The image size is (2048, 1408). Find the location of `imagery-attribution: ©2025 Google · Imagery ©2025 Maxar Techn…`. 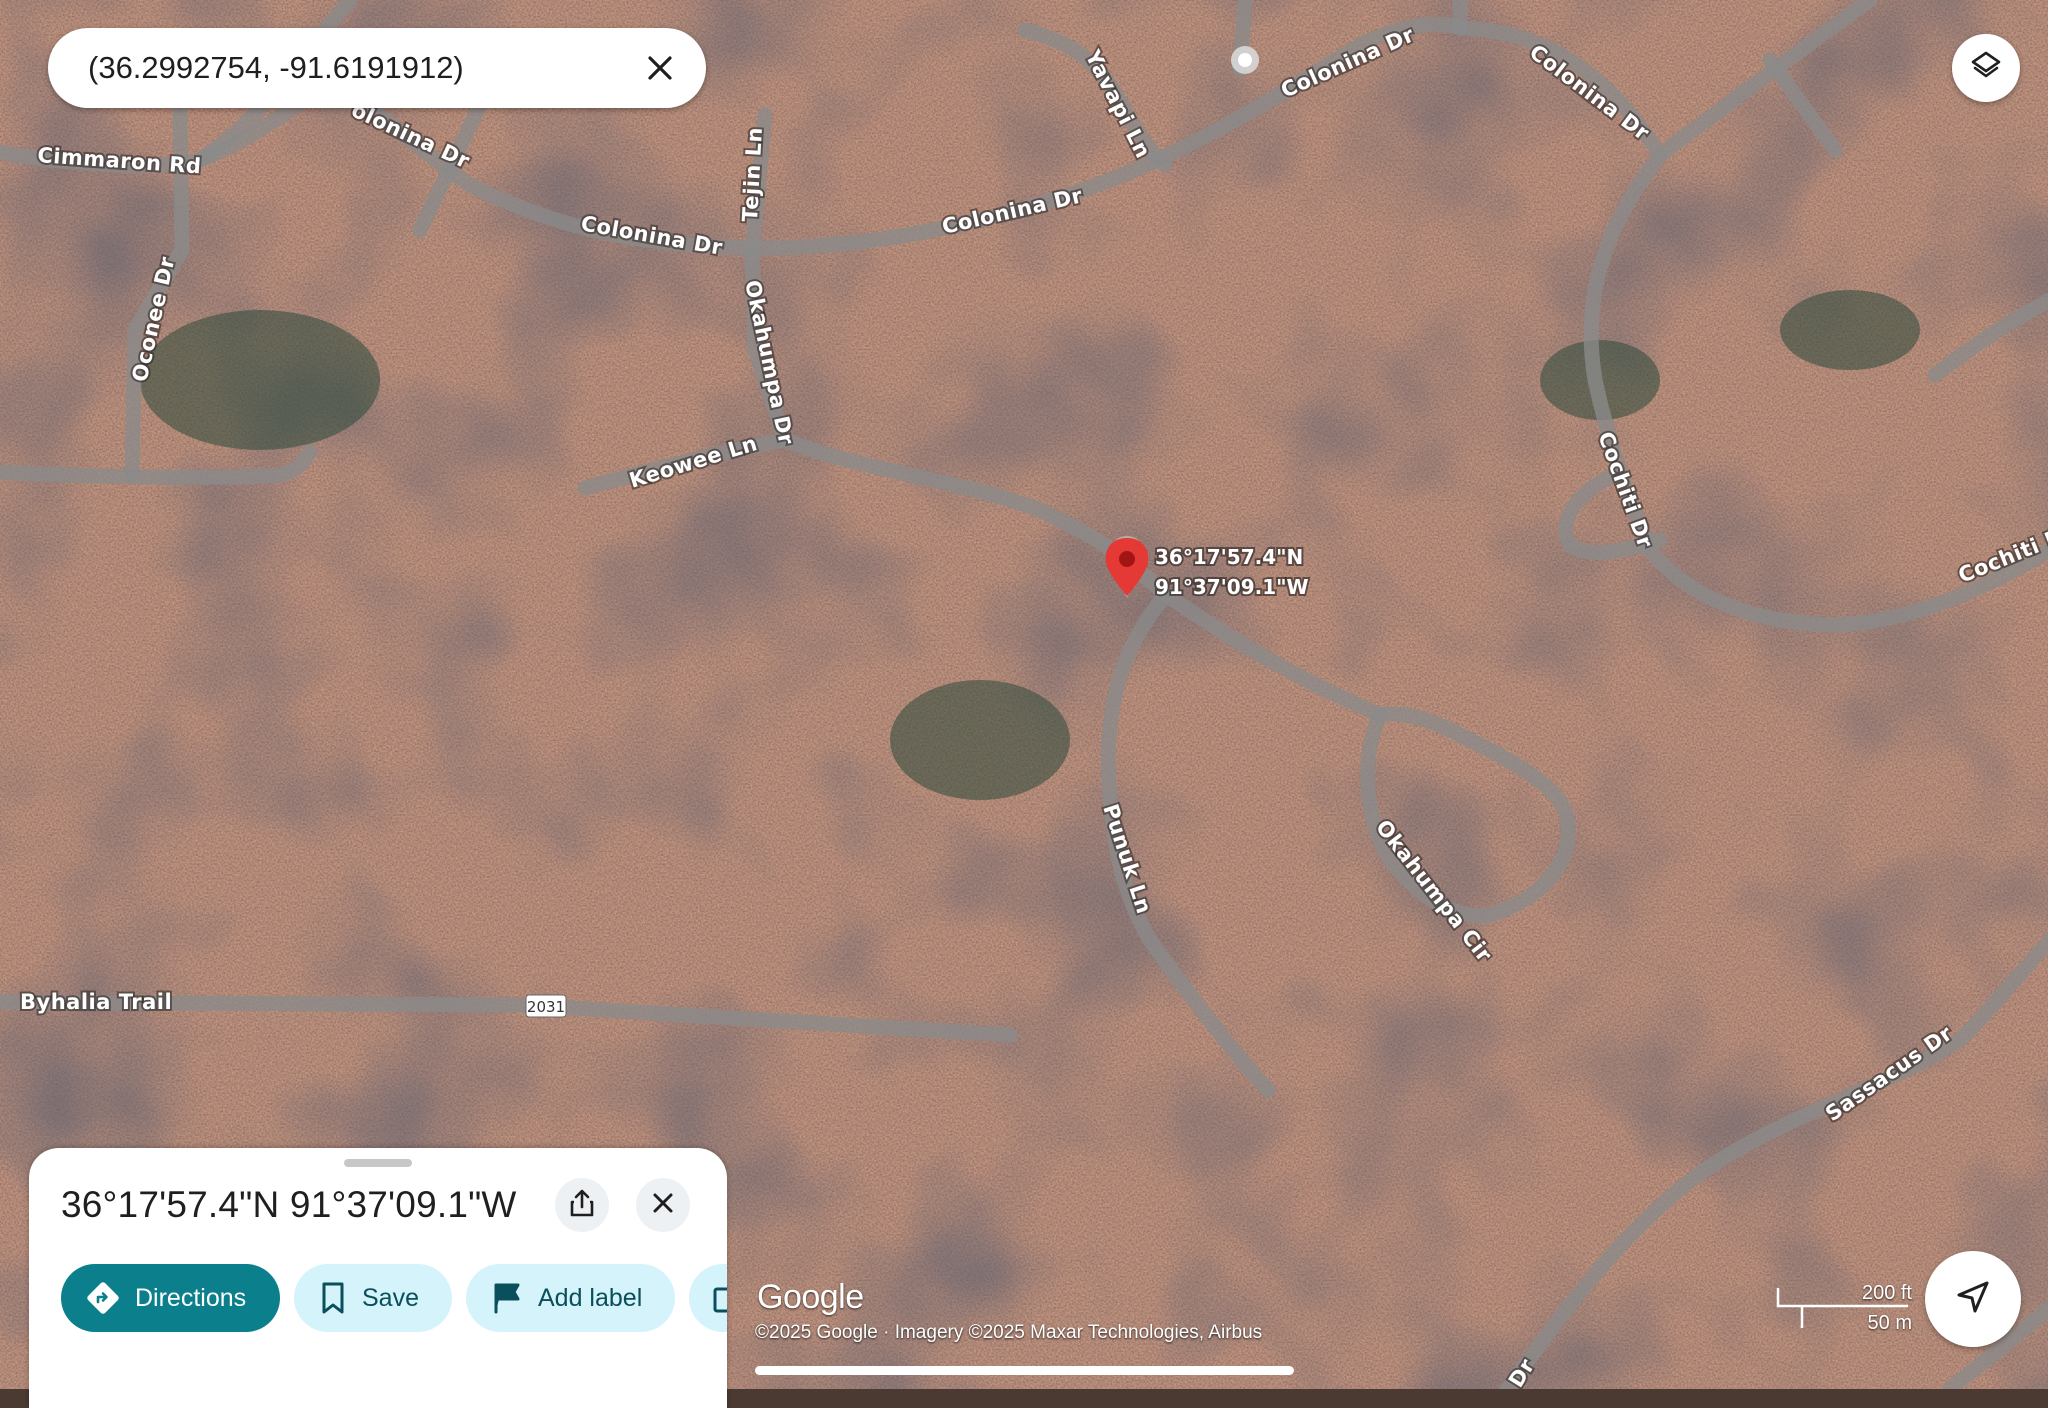

imagery-attribution: ©2025 Google · Imagery ©2025 Maxar Techn… is located at coordinates (1008, 1333).